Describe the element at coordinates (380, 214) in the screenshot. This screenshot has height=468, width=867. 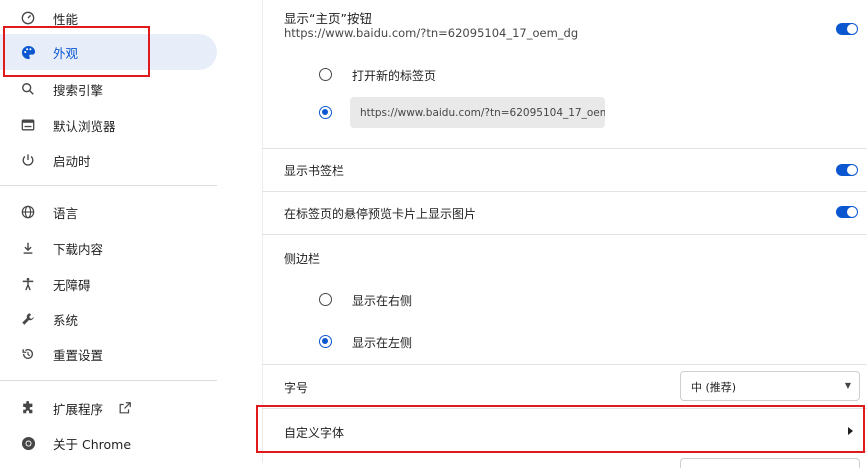
I see `hover-preview-label: 在标签页的悬停预览卡片上显示图片` at that location.